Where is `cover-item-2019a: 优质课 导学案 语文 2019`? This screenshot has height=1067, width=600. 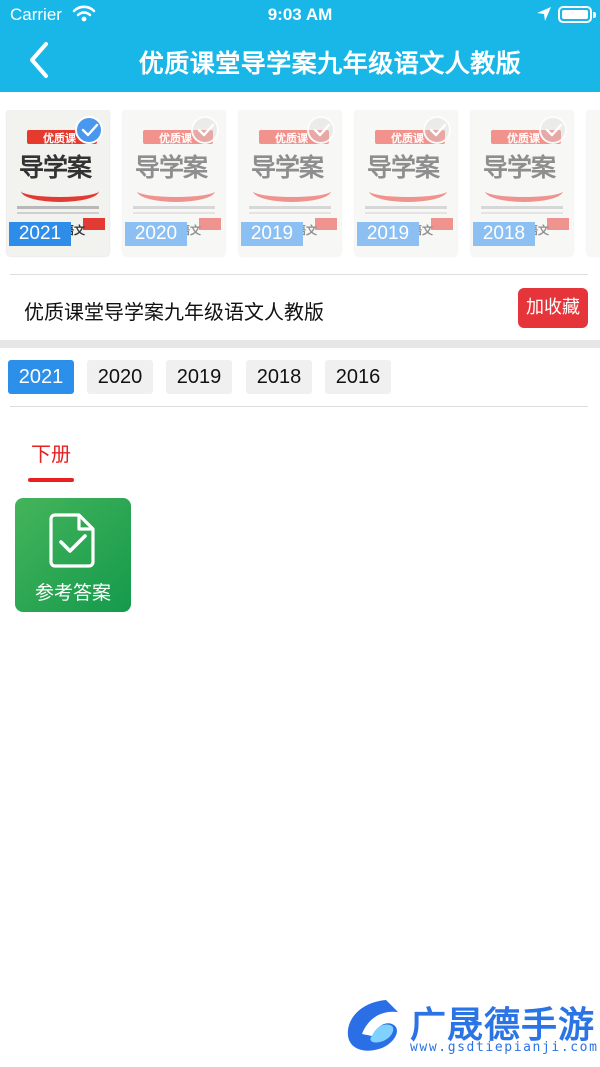 cover-item-2019a: 优质课 导学案 语文 2019 is located at coordinates (290, 183).